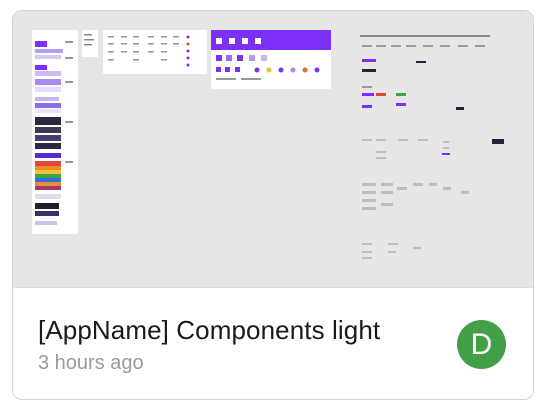  Describe the element at coordinates (432, 147) in the screenshot. I see `thumbnail-frame-board` at that location.